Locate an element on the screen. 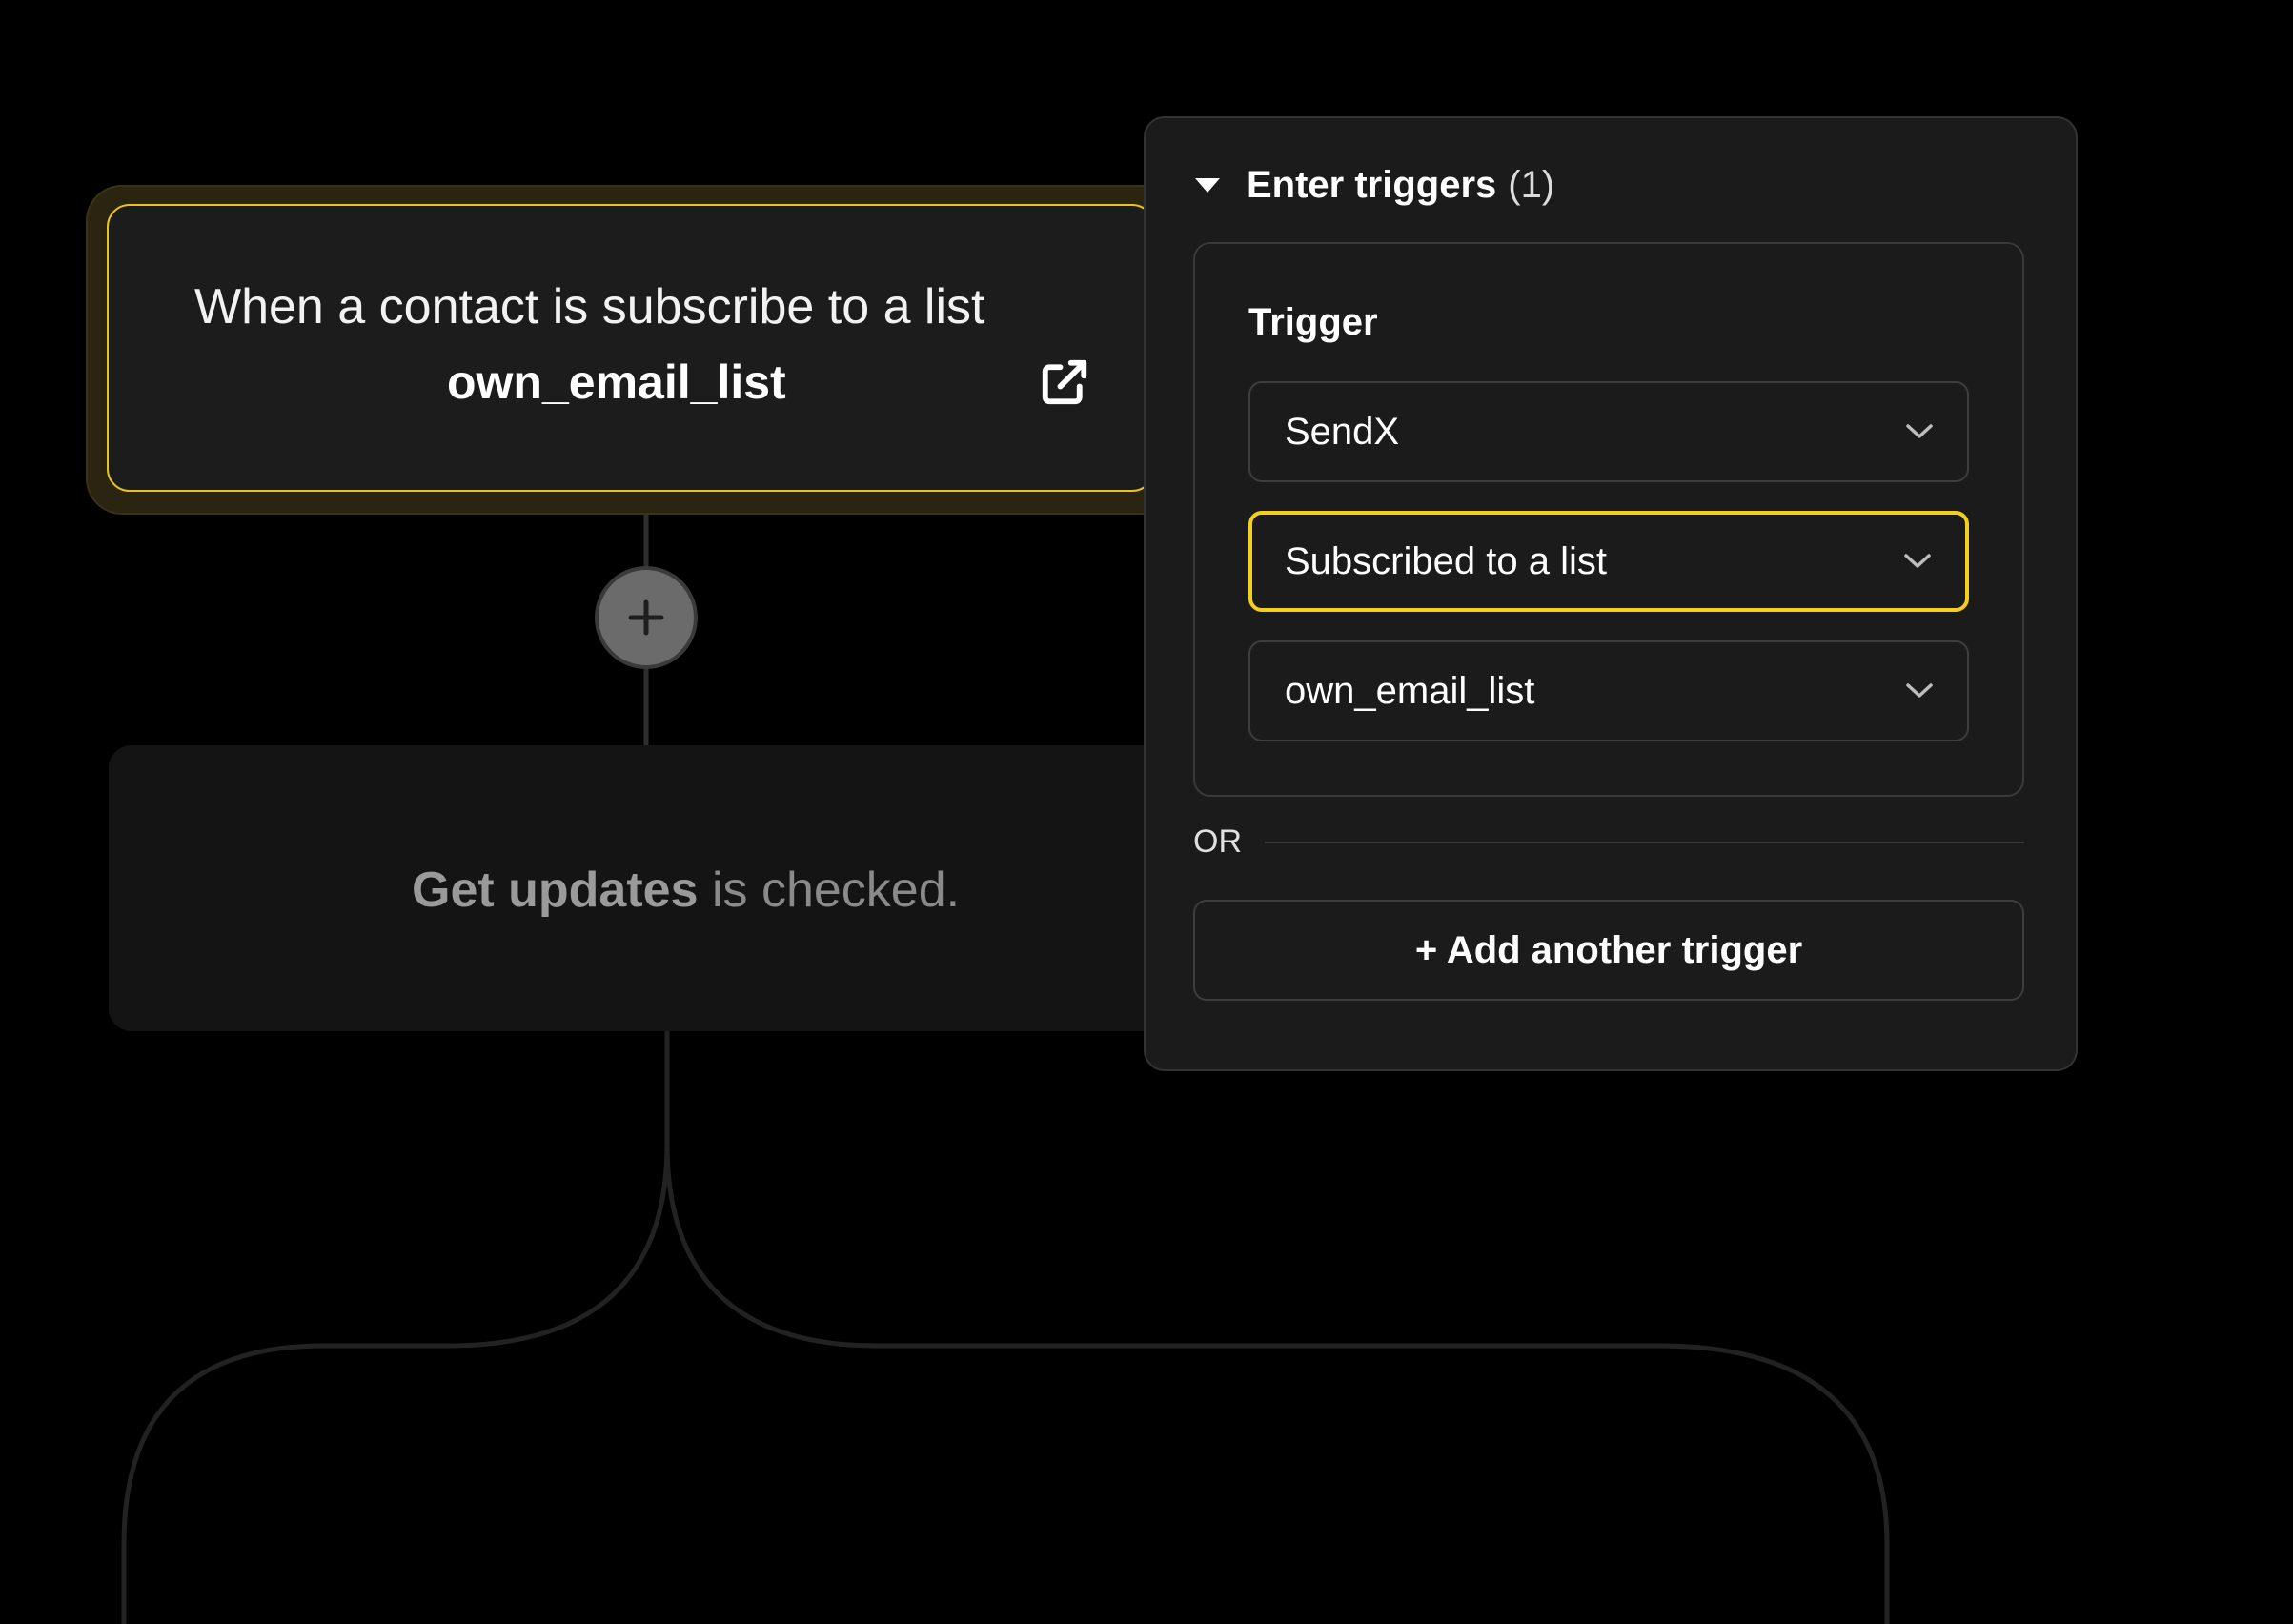 The width and height of the screenshot is (2293, 1624). event-select-value: Subscribed to a list is located at coordinates (1446, 560).